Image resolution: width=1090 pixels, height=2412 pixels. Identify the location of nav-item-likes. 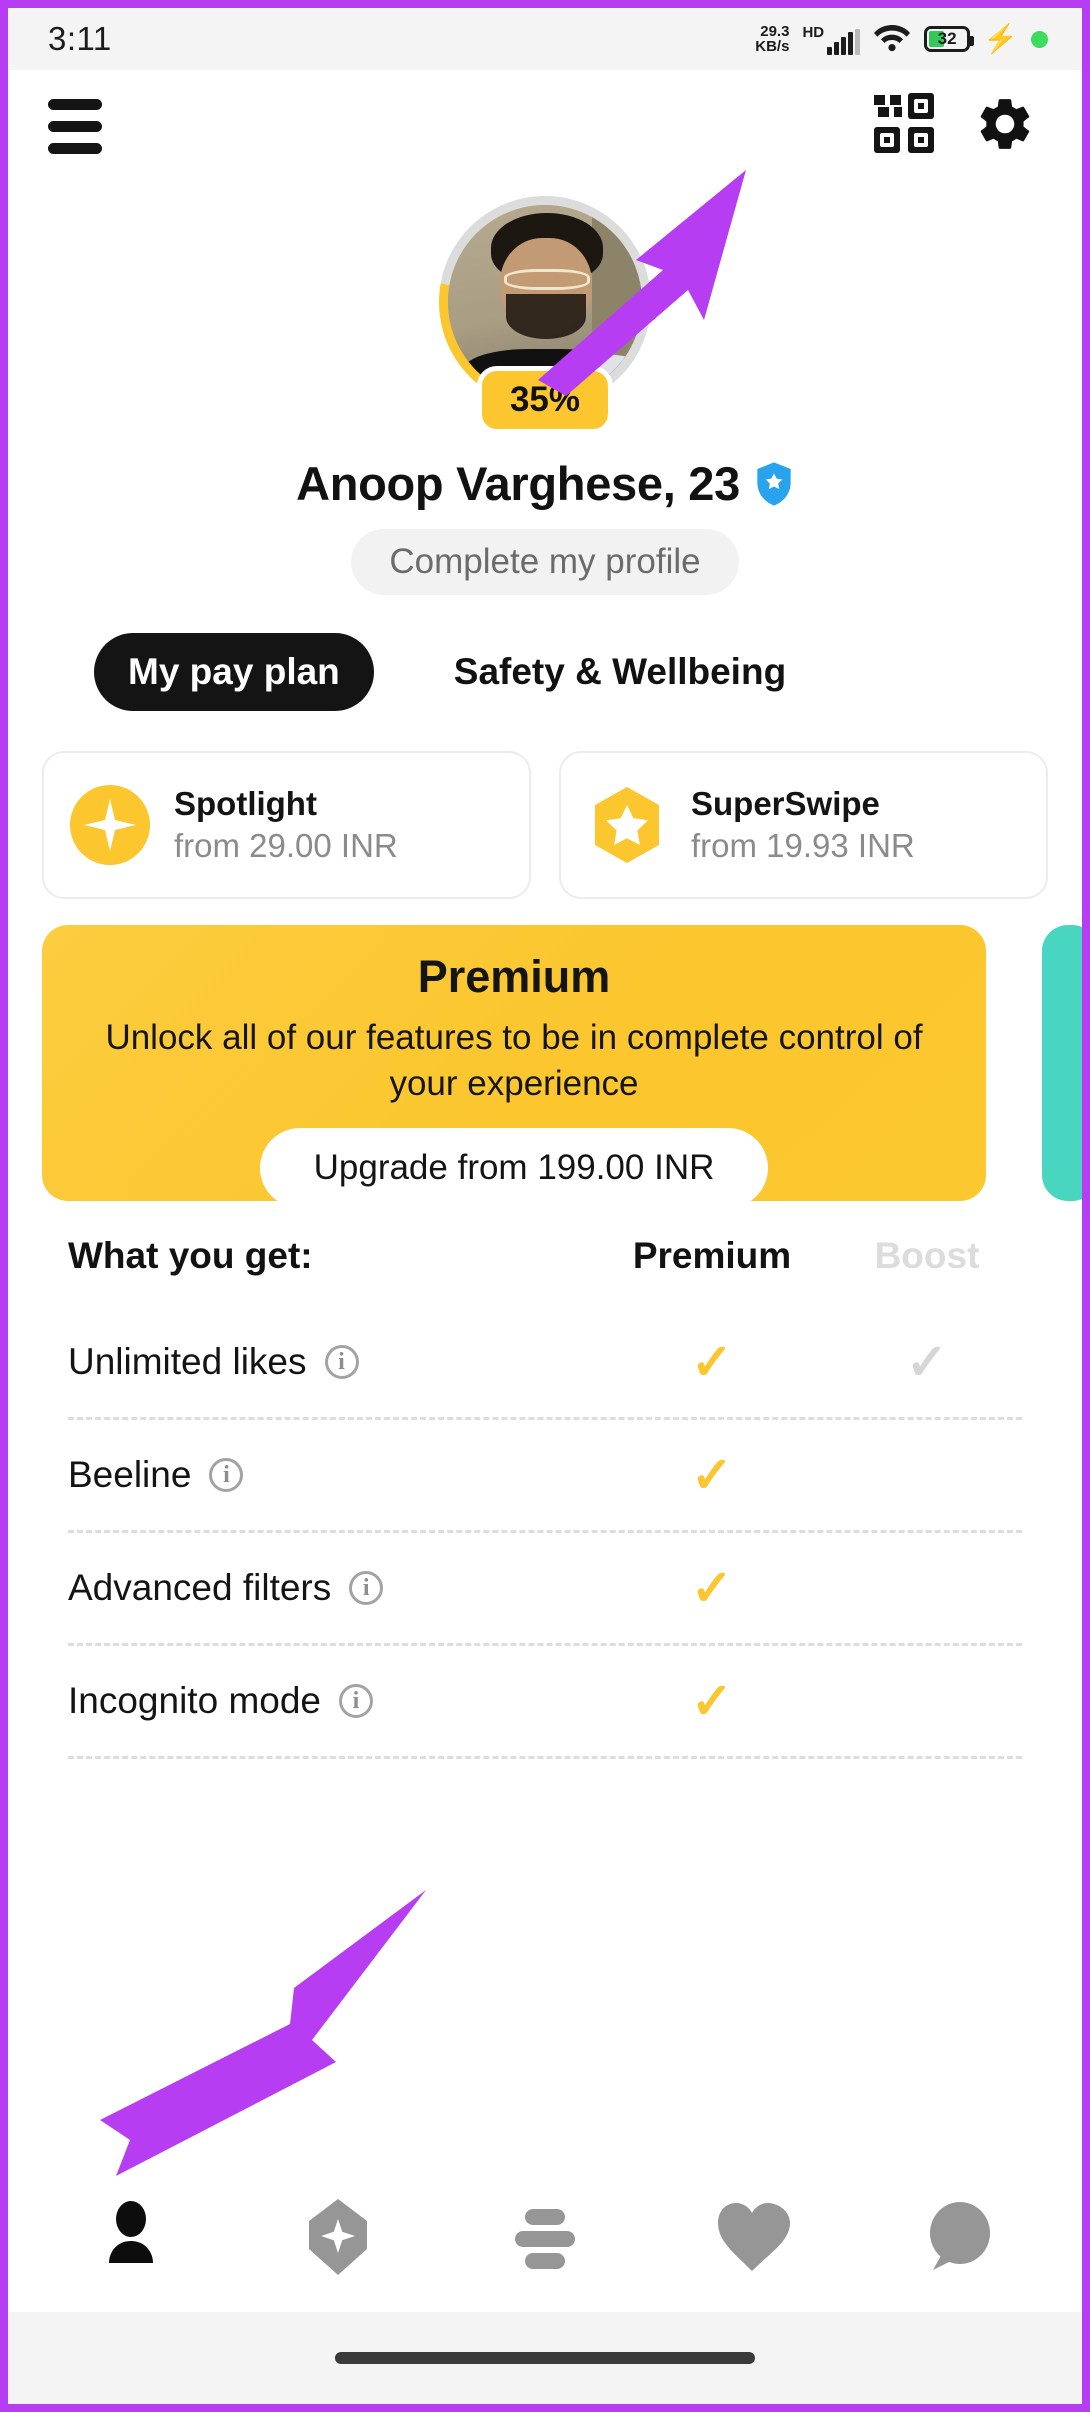
(752, 2237).